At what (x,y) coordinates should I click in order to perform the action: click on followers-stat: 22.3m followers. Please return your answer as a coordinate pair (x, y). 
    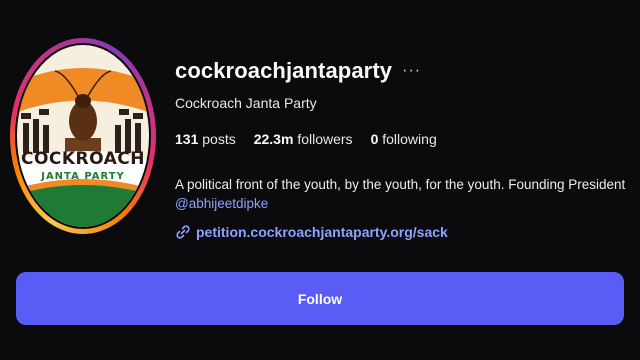
    Looking at the image, I should click on (303, 139).